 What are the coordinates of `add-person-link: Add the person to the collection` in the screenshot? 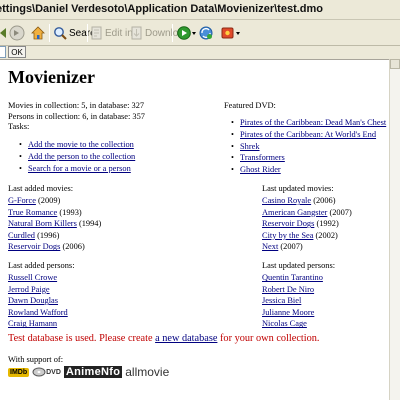 It's located at (81, 156).